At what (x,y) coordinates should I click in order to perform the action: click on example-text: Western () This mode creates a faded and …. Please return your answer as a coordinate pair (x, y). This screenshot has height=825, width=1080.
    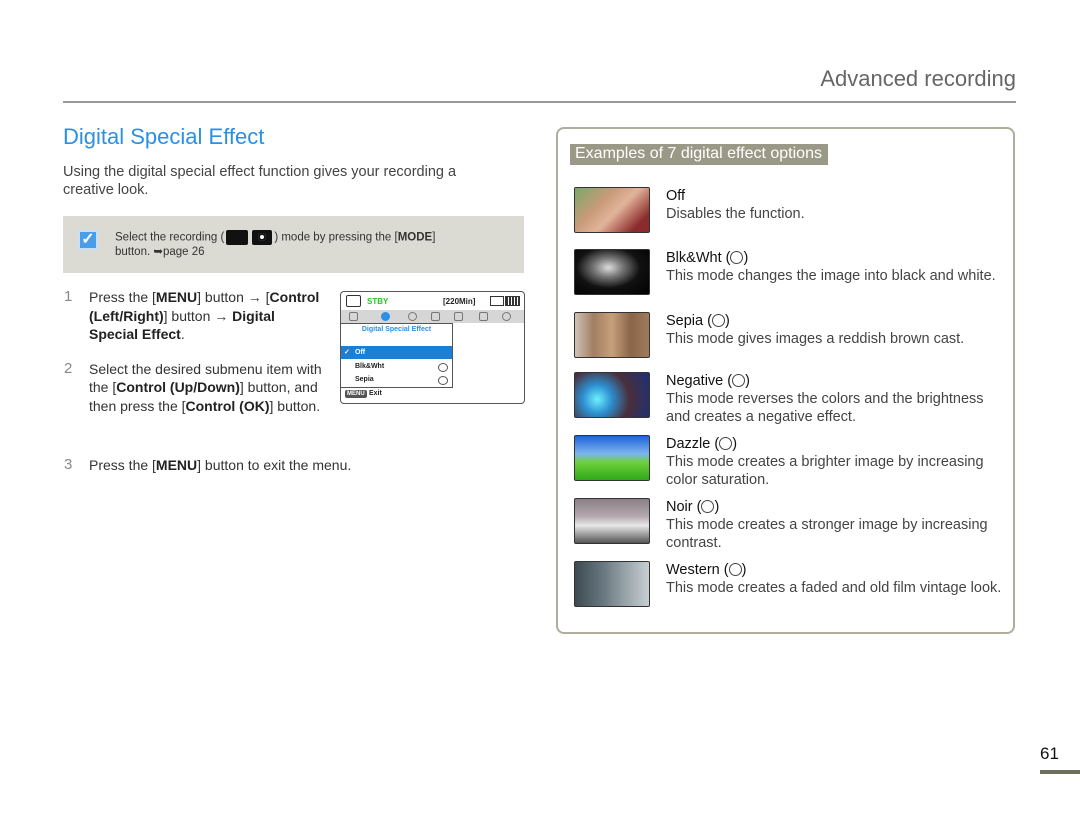
    Looking at the image, I should click on (836, 579).